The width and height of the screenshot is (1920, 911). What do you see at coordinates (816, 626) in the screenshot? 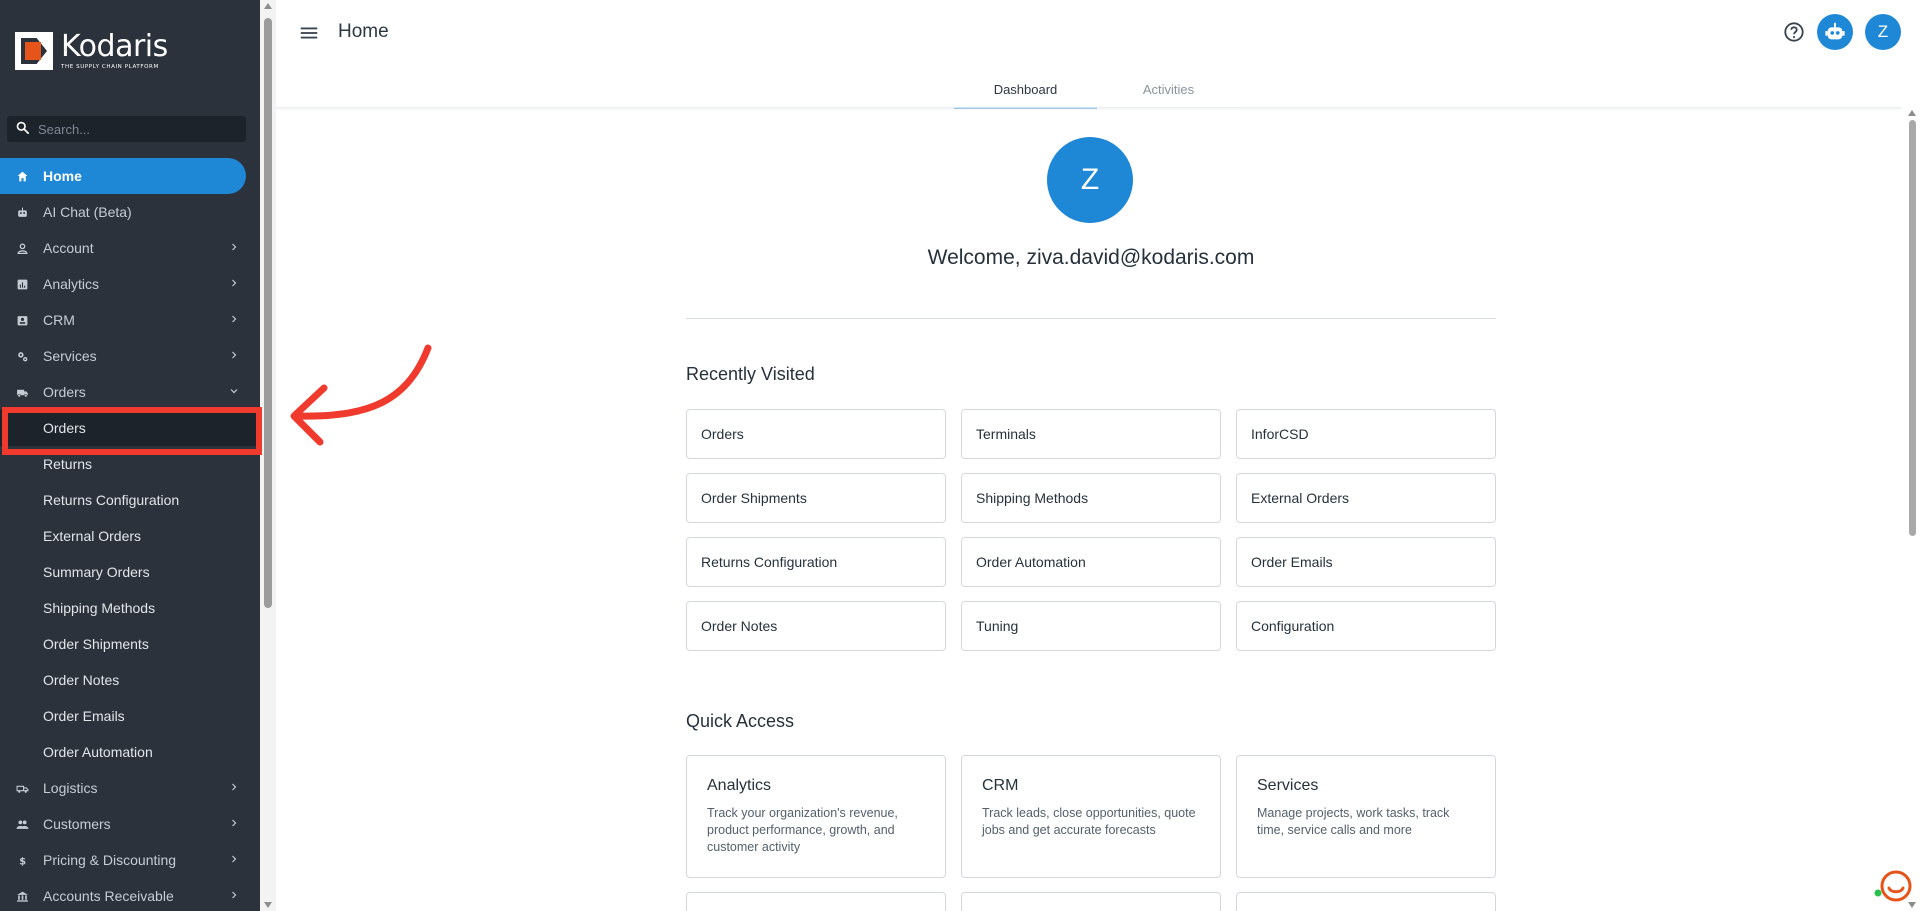
I see `recent-card-order-notes: Order Notes` at bounding box center [816, 626].